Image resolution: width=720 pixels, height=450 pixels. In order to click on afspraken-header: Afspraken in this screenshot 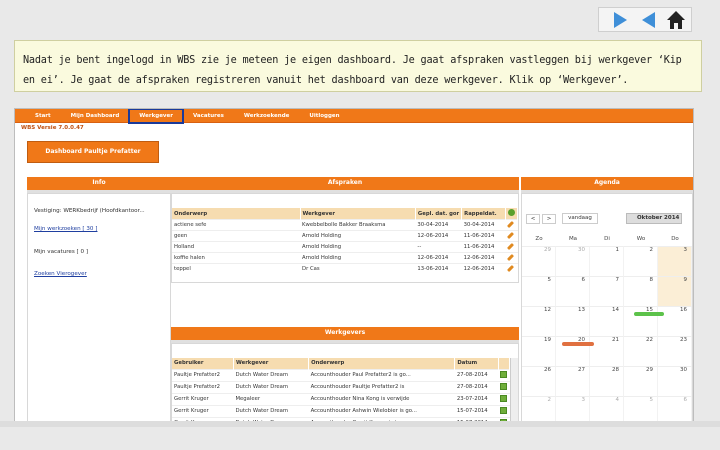, I will do `click(345, 185)`.